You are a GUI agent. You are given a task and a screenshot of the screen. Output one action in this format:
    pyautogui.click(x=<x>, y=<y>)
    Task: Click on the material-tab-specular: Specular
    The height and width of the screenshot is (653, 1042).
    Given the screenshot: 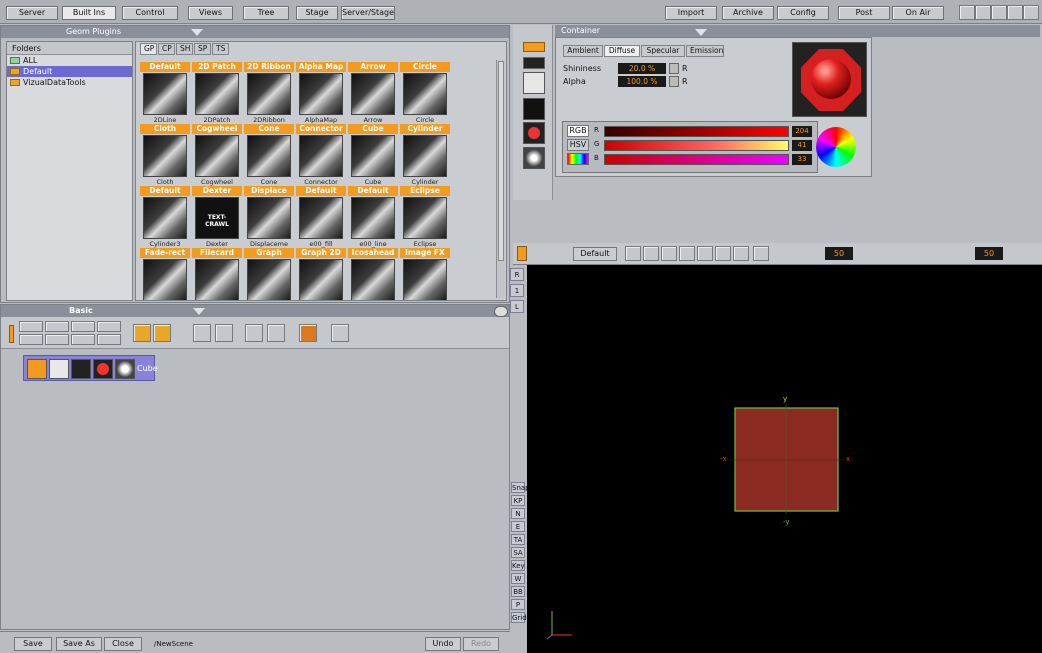 What is the action you would take?
    pyautogui.click(x=663, y=51)
    